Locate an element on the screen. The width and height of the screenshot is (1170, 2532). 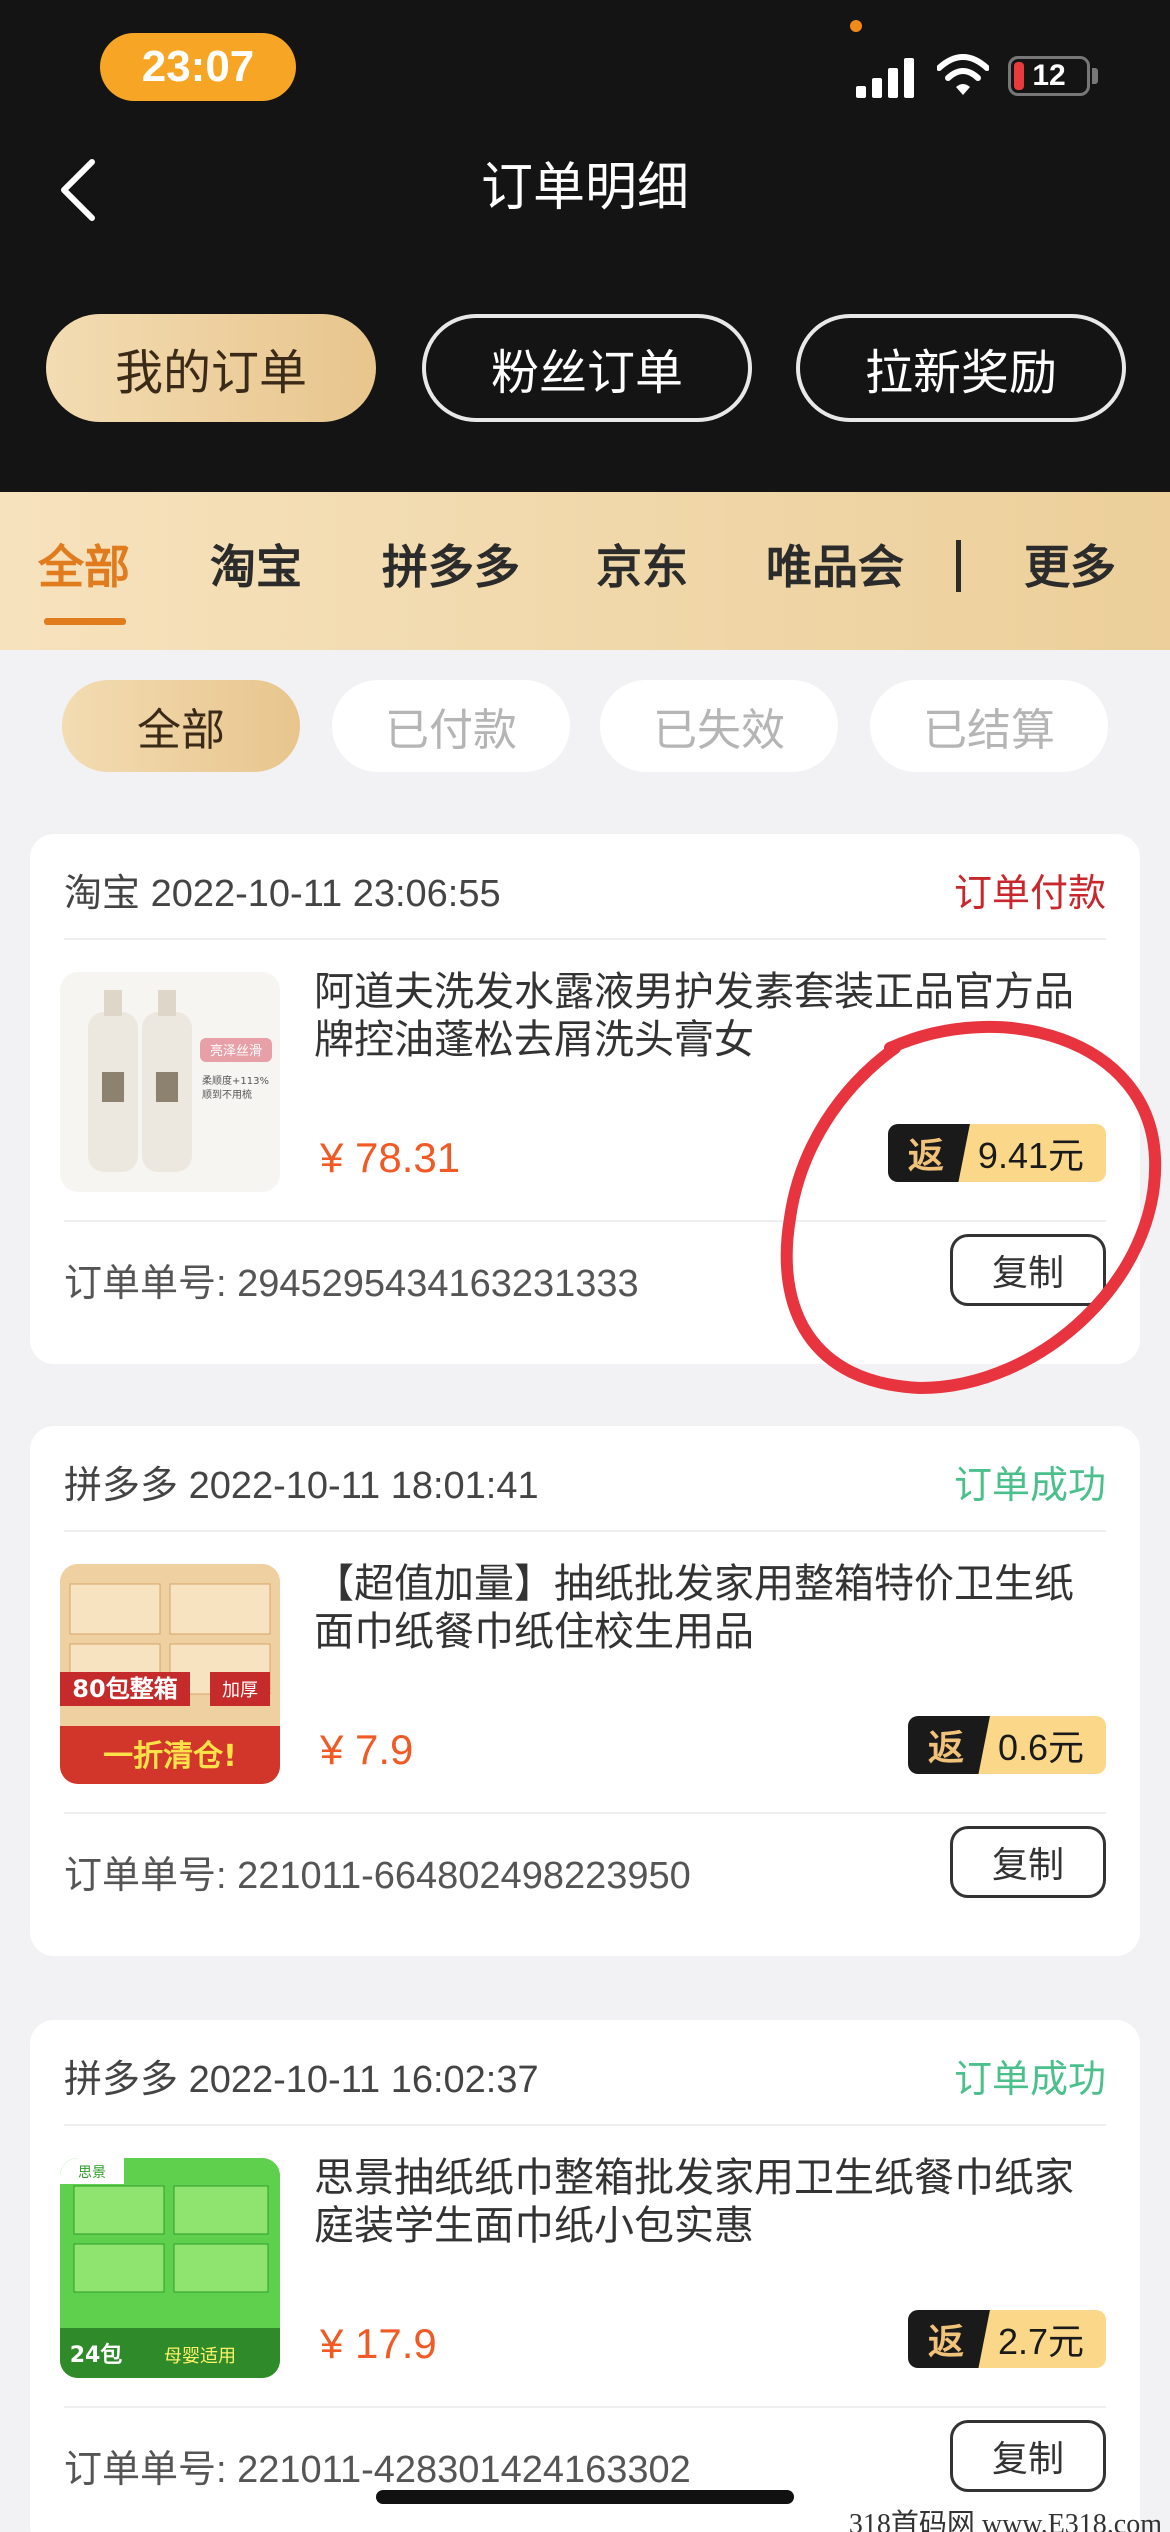
thumb-label: 80包整箱 is located at coordinates (124, 1689).